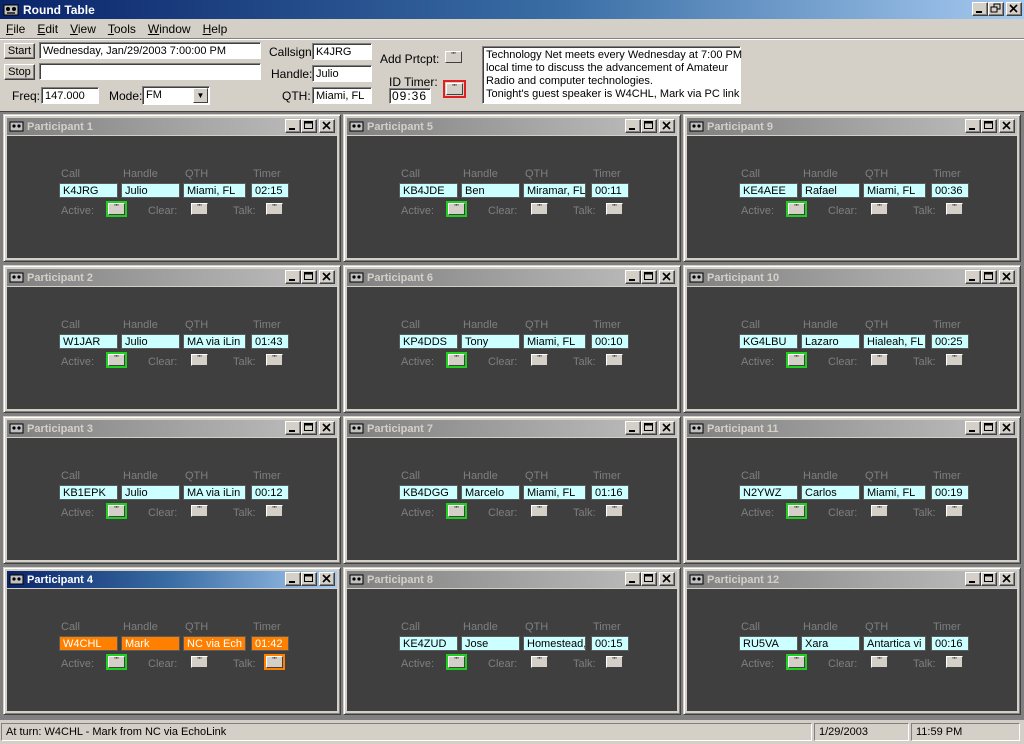 This screenshot has width=1024, height=744. Describe the element at coordinates (200, 95) in the screenshot. I see `chevron-down-icon: ▼` at that location.